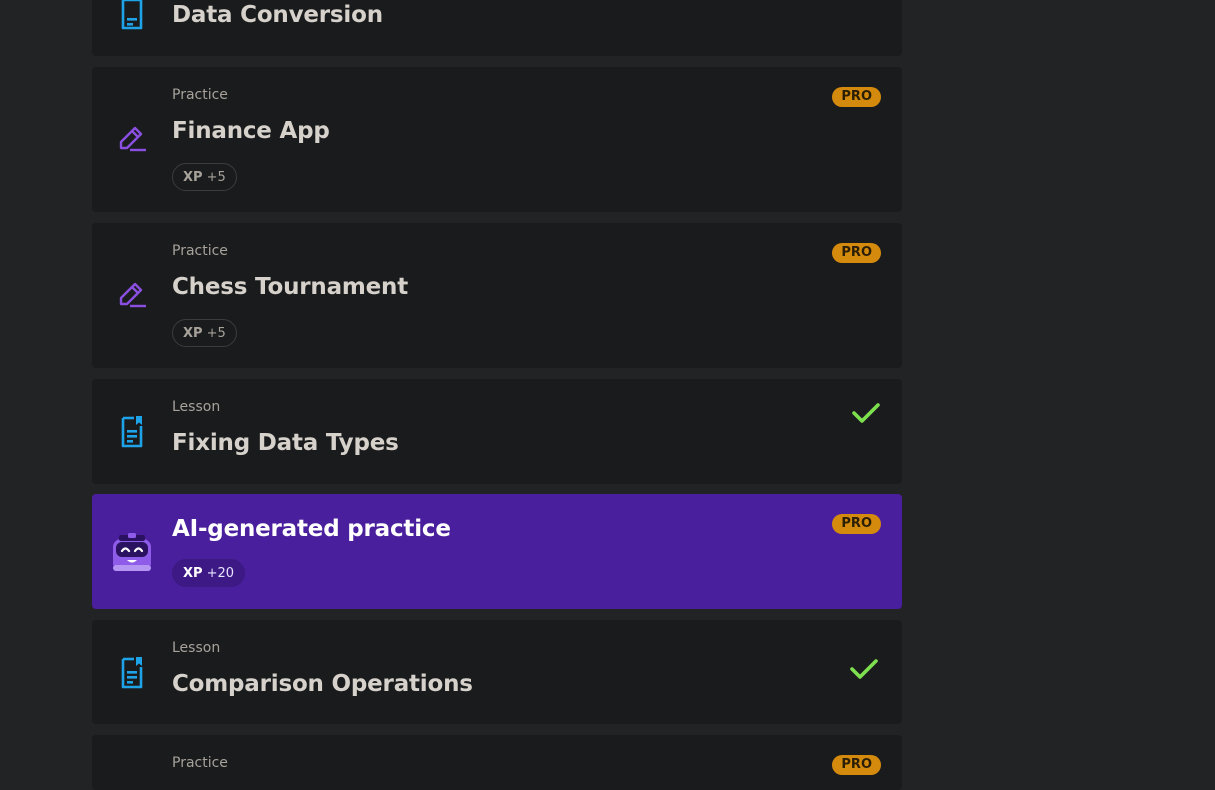  Describe the element at coordinates (497, 672) in the screenshot. I see `lesson-card-comparison-operations: Lesson Comparison Operations` at that location.